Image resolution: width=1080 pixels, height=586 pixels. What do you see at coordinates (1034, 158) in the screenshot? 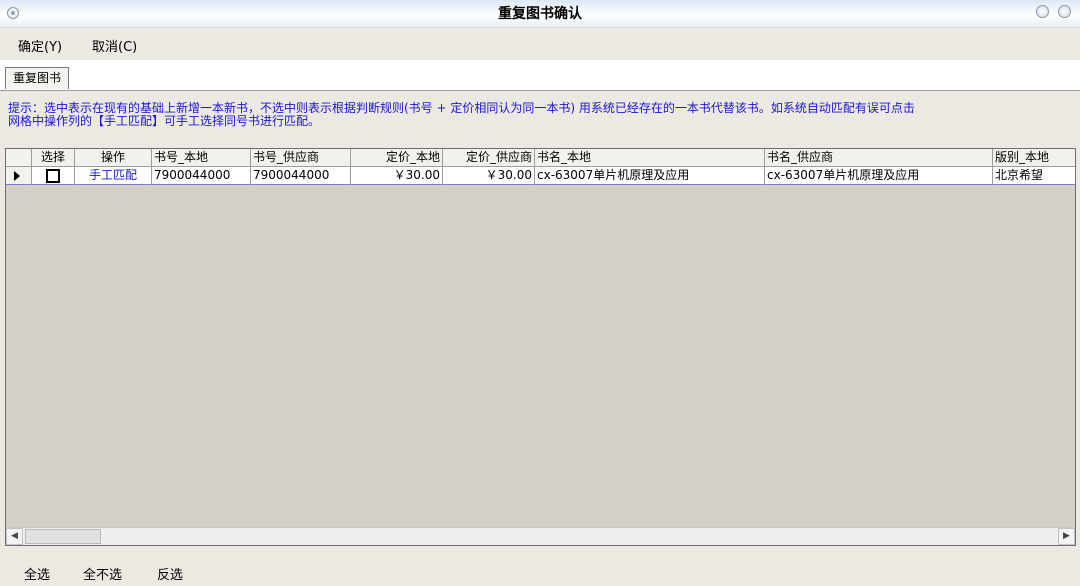
I see `column-header-publisher-local: 版别_本地` at bounding box center [1034, 158].